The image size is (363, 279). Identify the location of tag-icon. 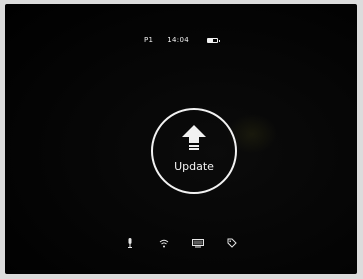
(232, 243).